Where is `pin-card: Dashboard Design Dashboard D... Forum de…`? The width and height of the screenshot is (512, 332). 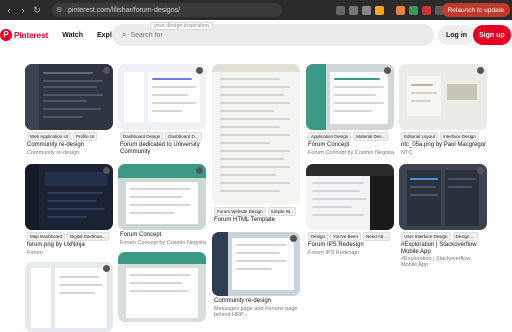
pin-card: Dashboard Design Dashboard D... Forum de… is located at coordinates (162, 112).